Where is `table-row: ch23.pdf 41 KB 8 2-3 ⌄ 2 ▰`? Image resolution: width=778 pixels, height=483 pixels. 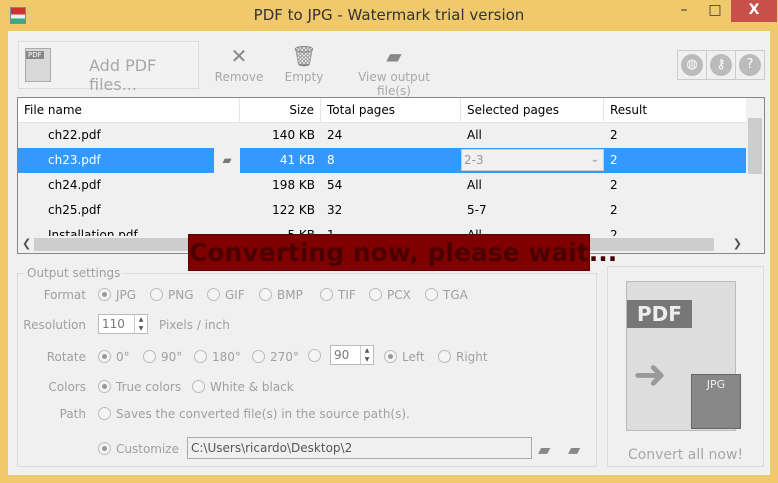
table-row: ch23.pdf 41 KB 8 2-3 ⌄ 2 ▰ is located at coordinates (383, 160).